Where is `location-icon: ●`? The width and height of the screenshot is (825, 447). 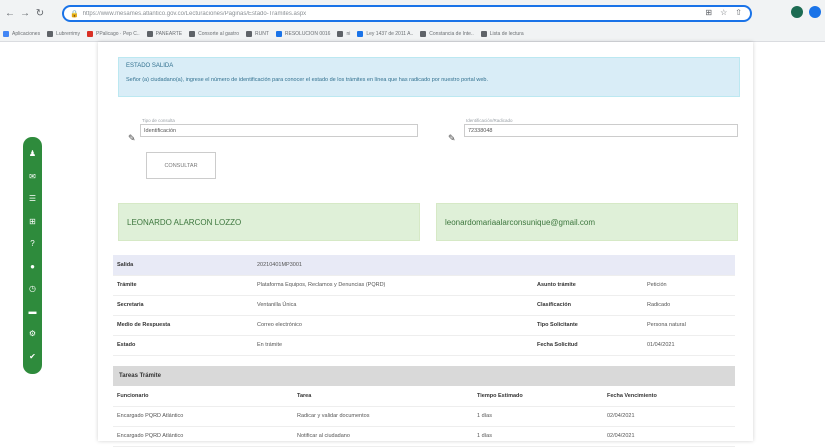
location-icon: ● is located at coordinates (32, 266).